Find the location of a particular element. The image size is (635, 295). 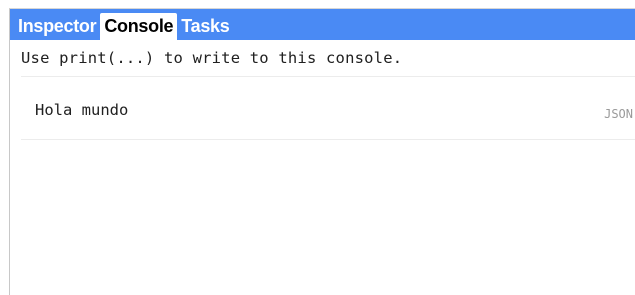

console-hint: Use print(...) to write to this console. is located at coordinates (212, 58).